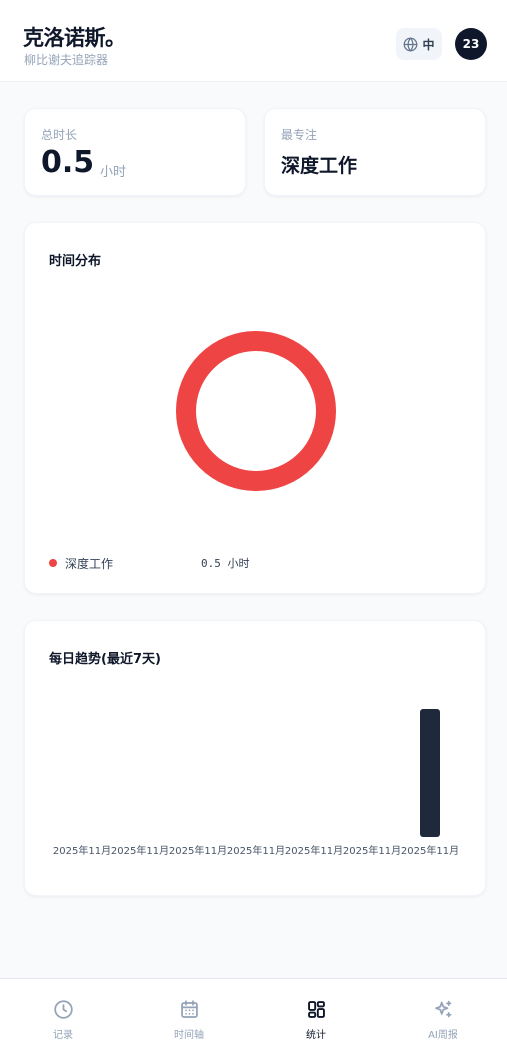  I want to click on bottom-nav: 记录 时间轴 统计 AI周报, so click(253, 1018).